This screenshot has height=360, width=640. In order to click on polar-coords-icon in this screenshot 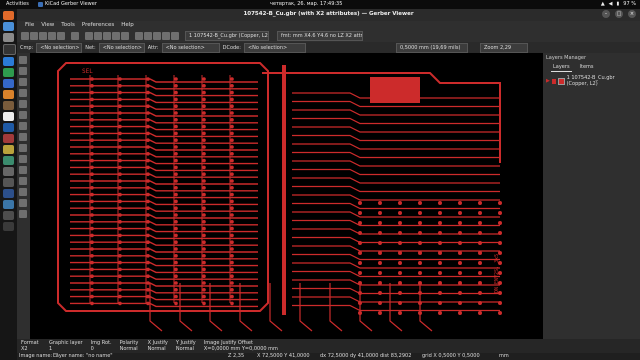, I will do `click(23, 93)`.